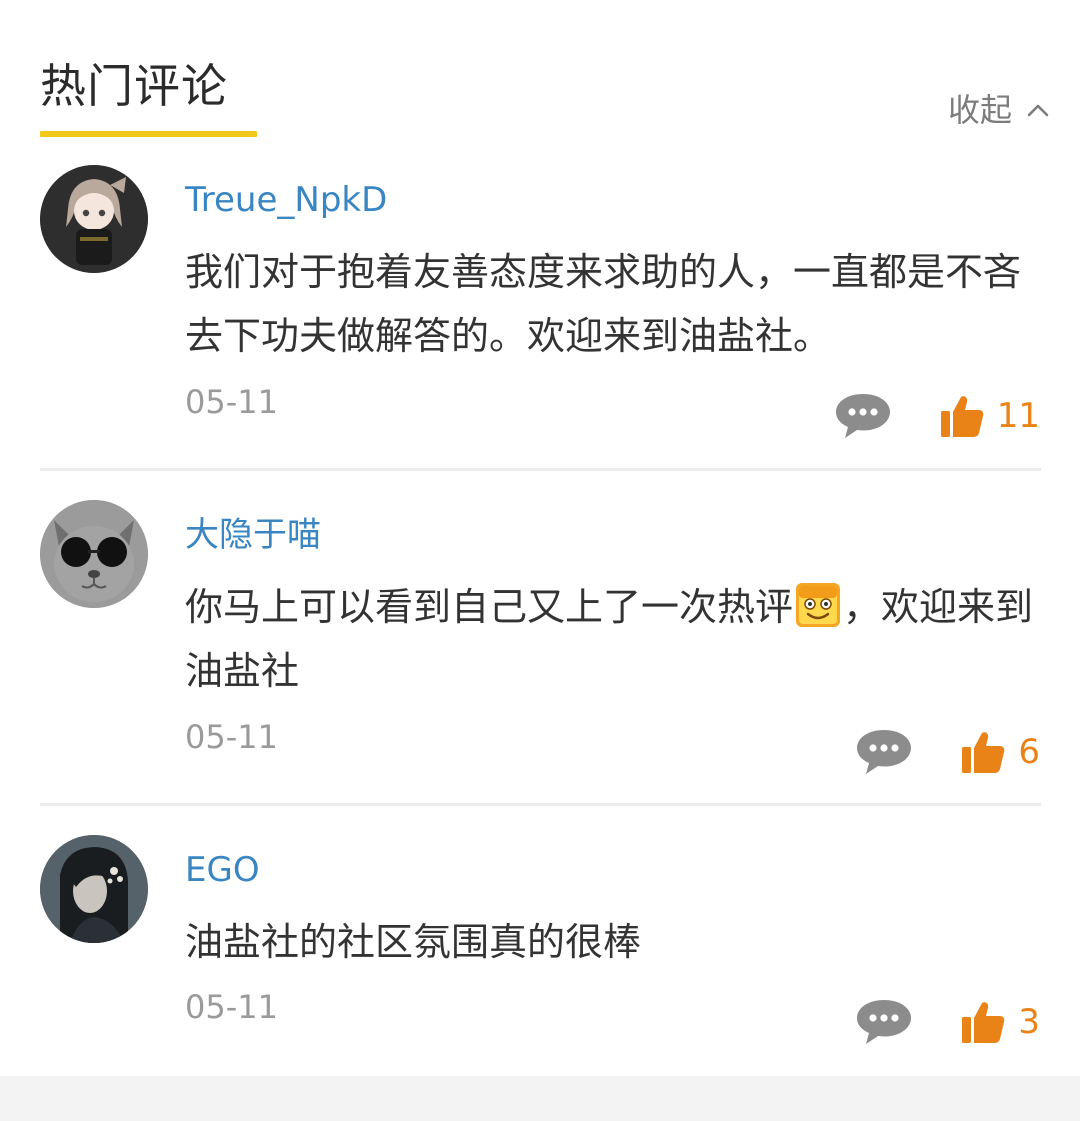  What do you see at coordinates (818, 605) in the screenshot?
I see `smile-emoji-icon` at bounding box center [818, 605].